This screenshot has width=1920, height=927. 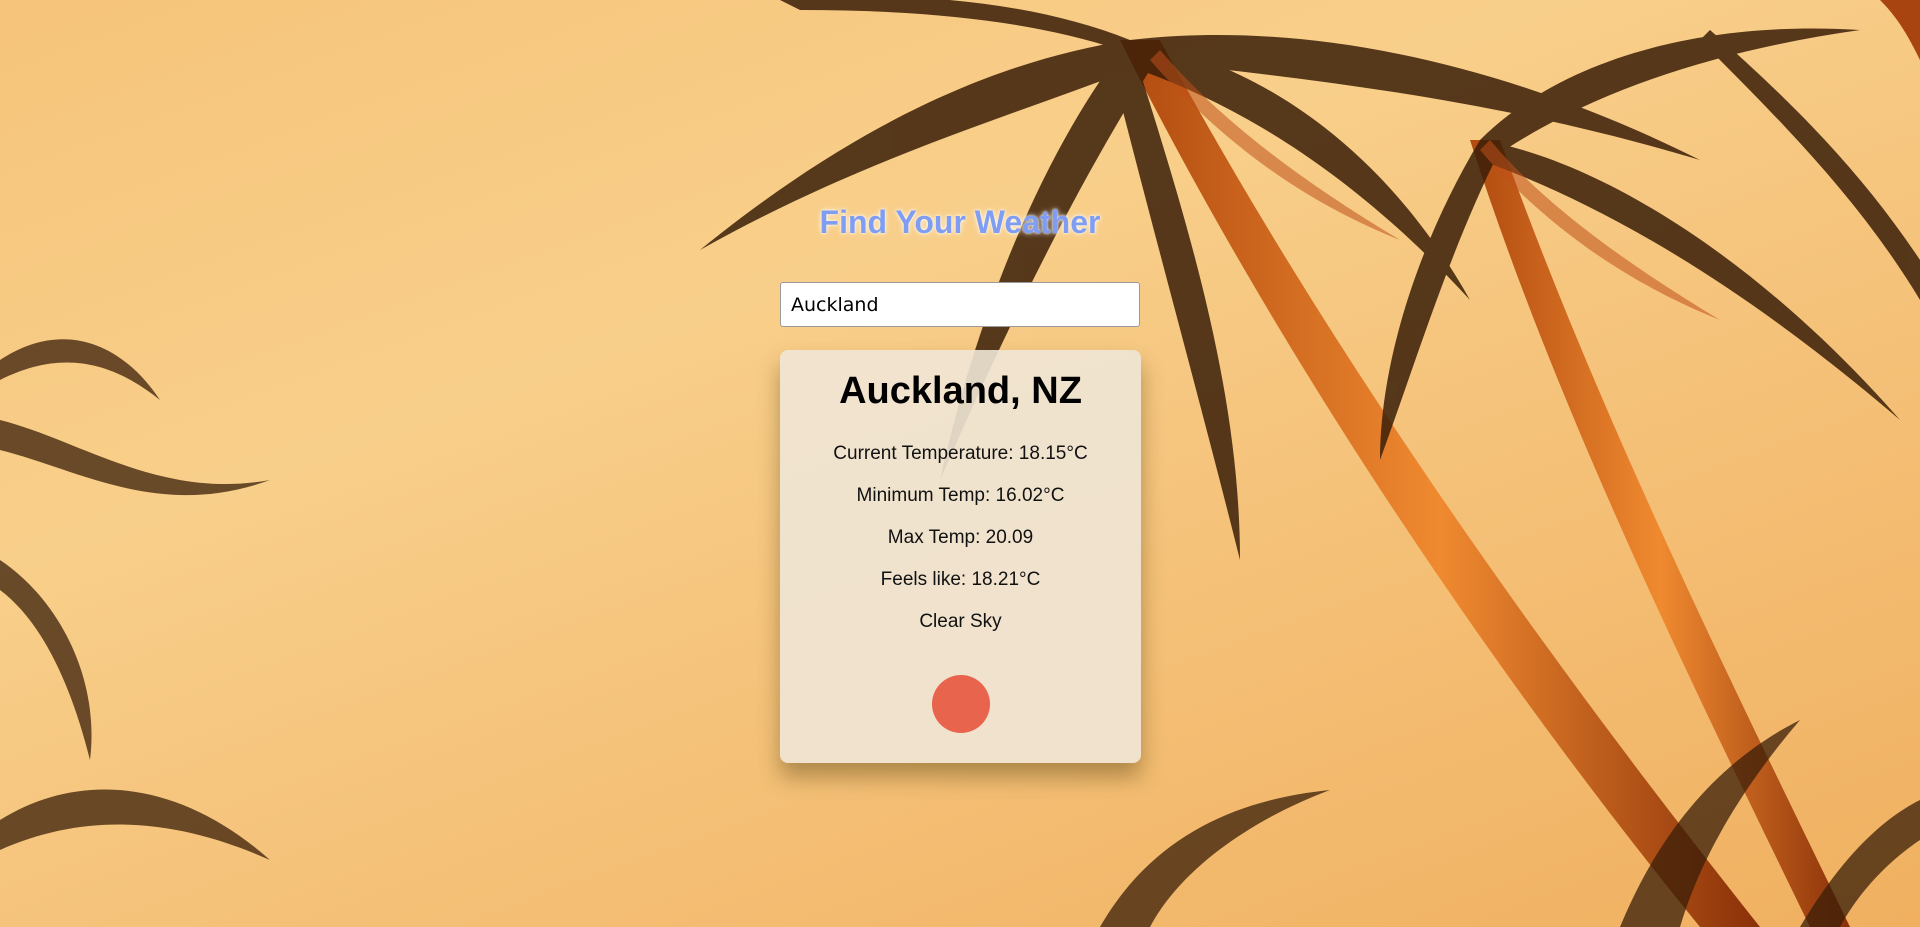 I want to click on weather-description: Clear Sky, so click(x=960, y=621).